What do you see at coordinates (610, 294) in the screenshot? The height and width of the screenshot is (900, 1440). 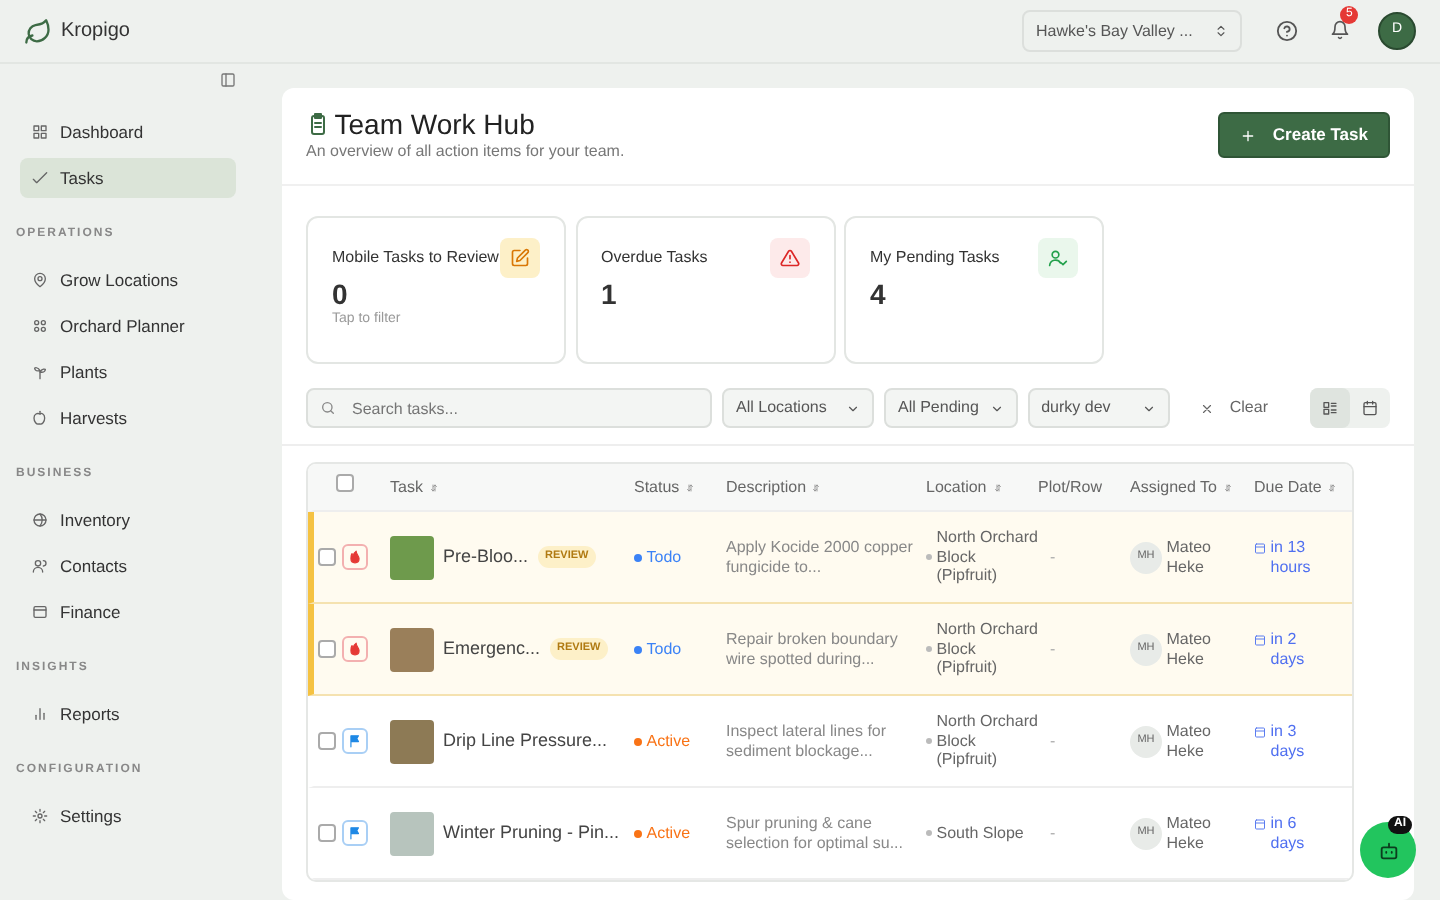 I see `stat-value: 1` at bounding box center [610, 294].